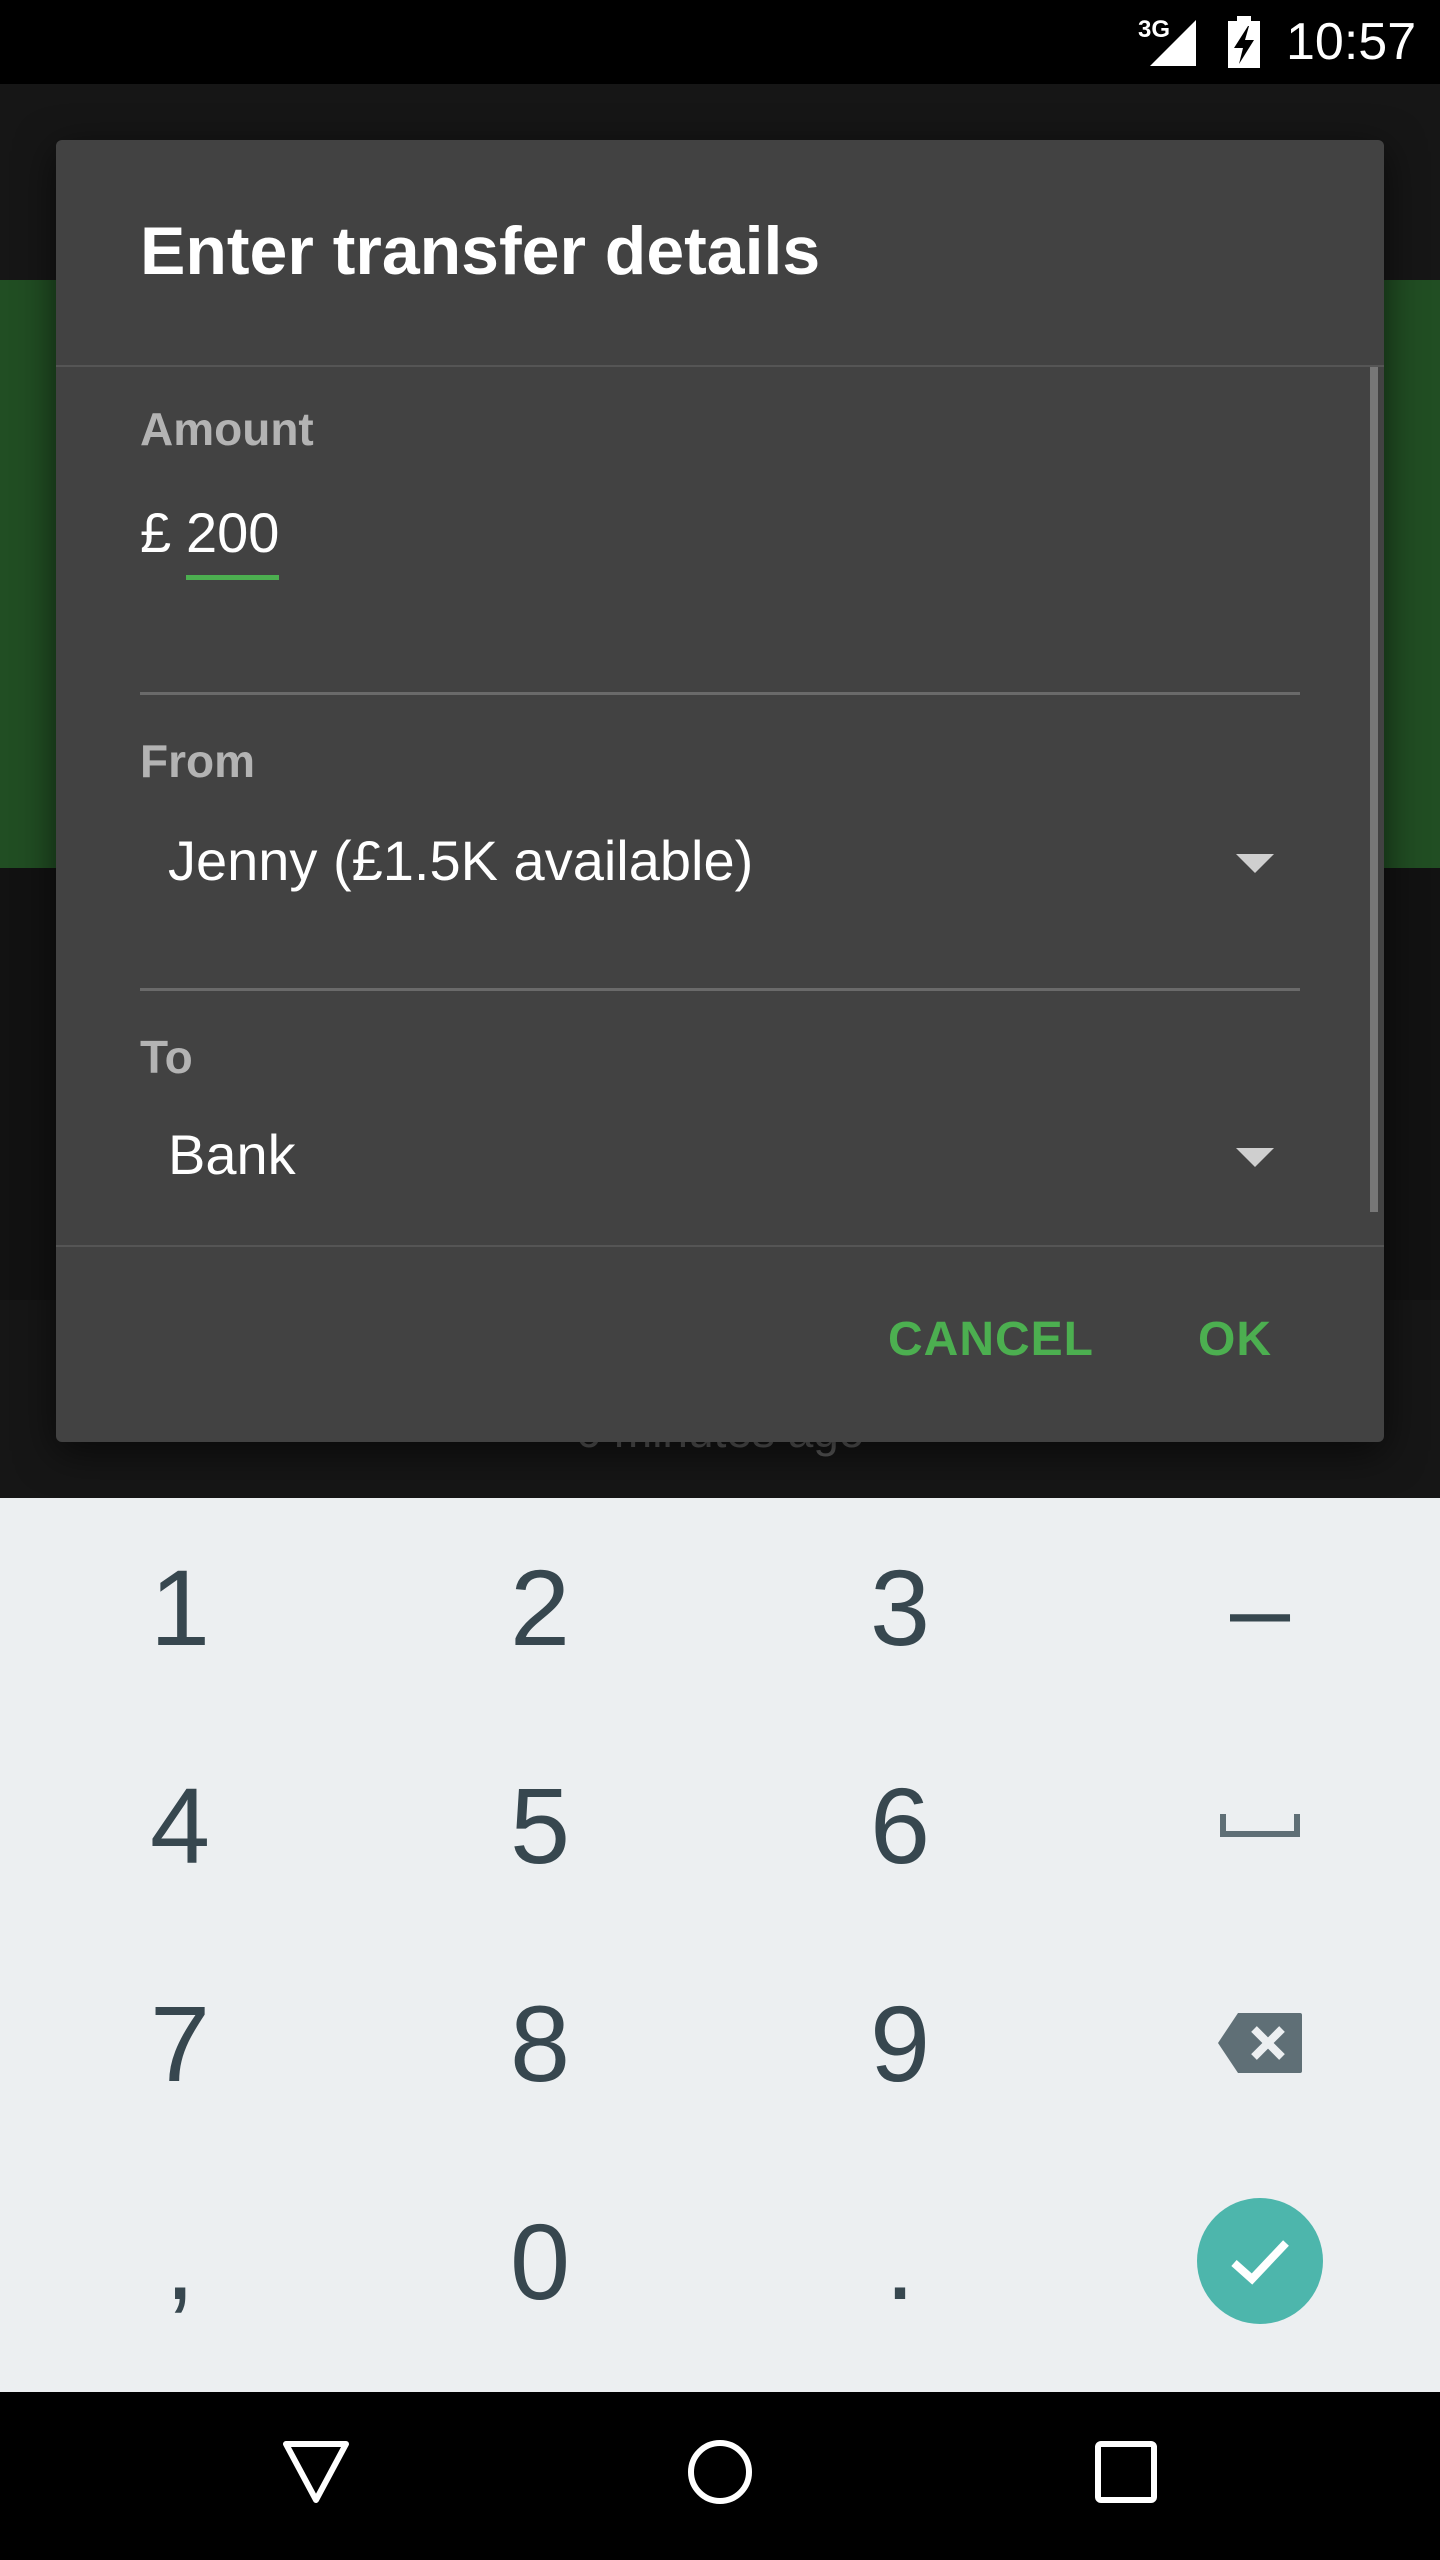 The width and height of the screenshot is (1440, 2560). I want to click on done-button, so click(1260, 2261).